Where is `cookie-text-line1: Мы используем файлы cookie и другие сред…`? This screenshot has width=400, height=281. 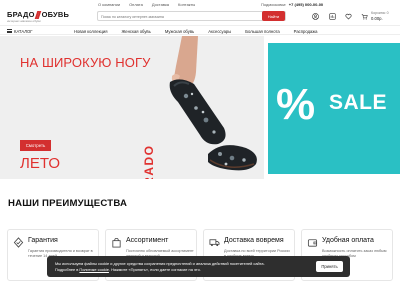 cookie-text-line1: Мы используем файлы cookie и другие сред… is located at coordinates (160, 263).